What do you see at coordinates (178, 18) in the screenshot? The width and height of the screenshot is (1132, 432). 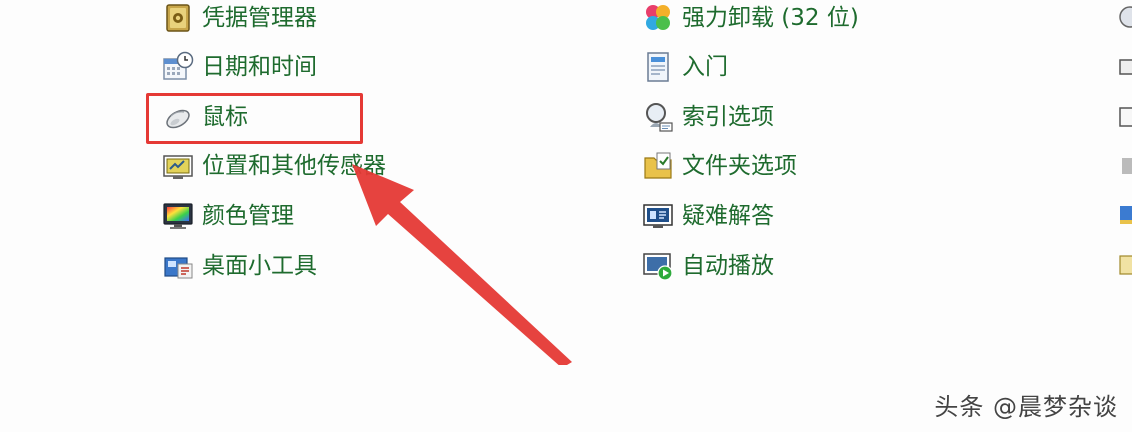 I see `credential-vault-icon` at bounding box center [178, 18].